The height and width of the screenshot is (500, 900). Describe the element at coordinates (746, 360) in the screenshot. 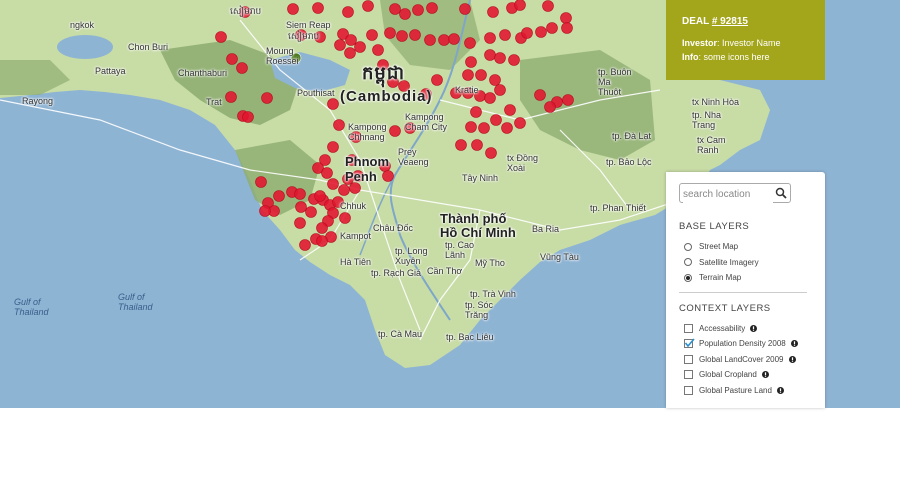

I see `context-layer-option: Global LandCover 2009` at that location.